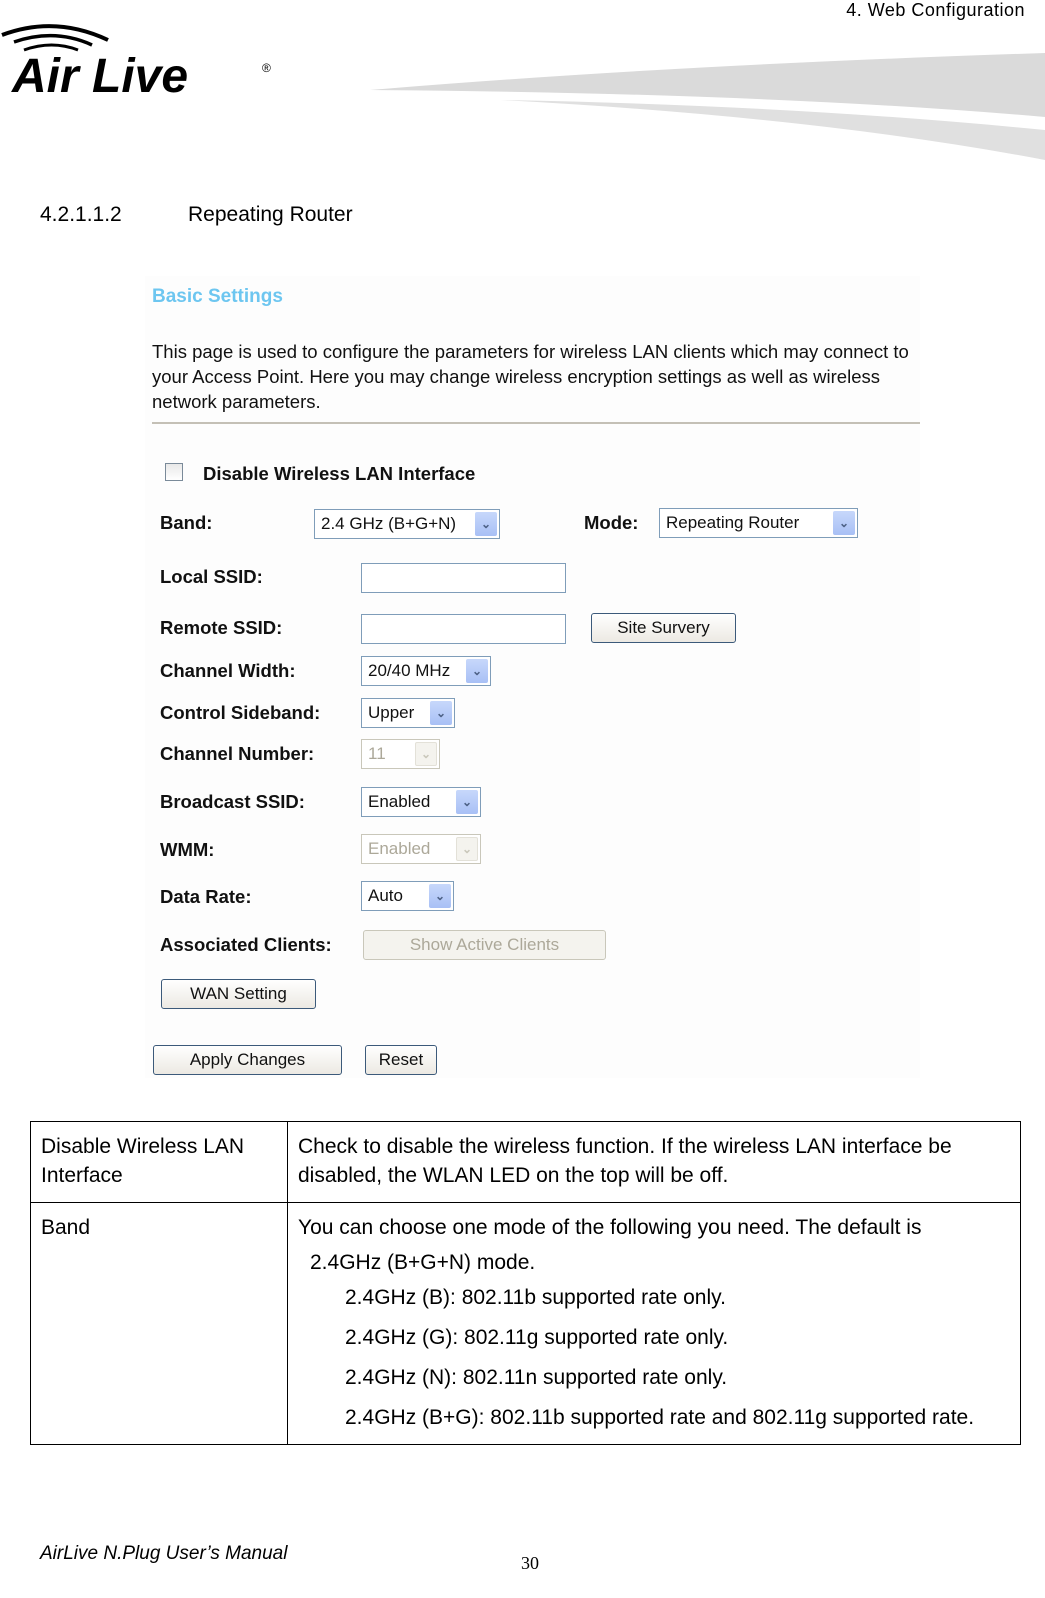 Image resolution: width=1045 pixels, height=1598 pixels. I want to click on data-rate-label: Data Rate:, so click(206, 896).